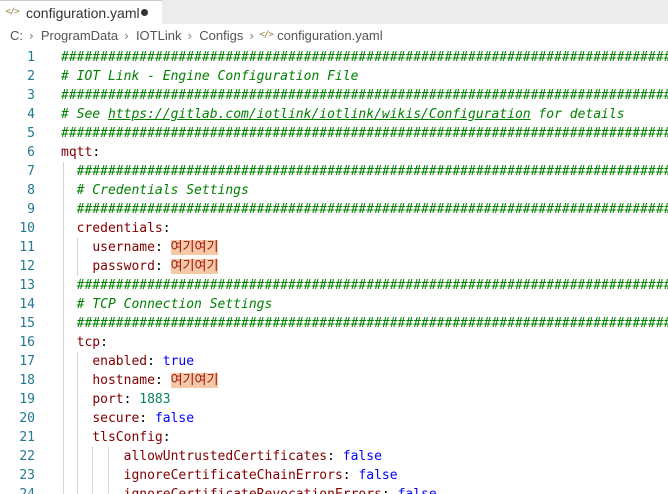 This screenshot has width=668, height=494. What do you see at coordinates (334, 304) in the screenshot?
I see `code-line: 14 # TCP Connection Settings` at bounding box center [334, 304].